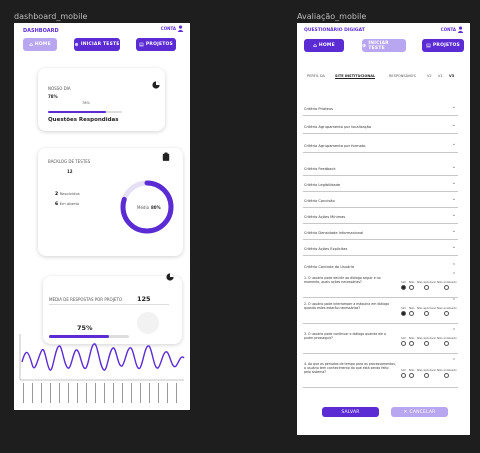 The width and height of the screenshot is (480, 453). Describe the element at coordinates (159, 44) in the screenshot. I see `projects-label: PROJETOS` at that location.